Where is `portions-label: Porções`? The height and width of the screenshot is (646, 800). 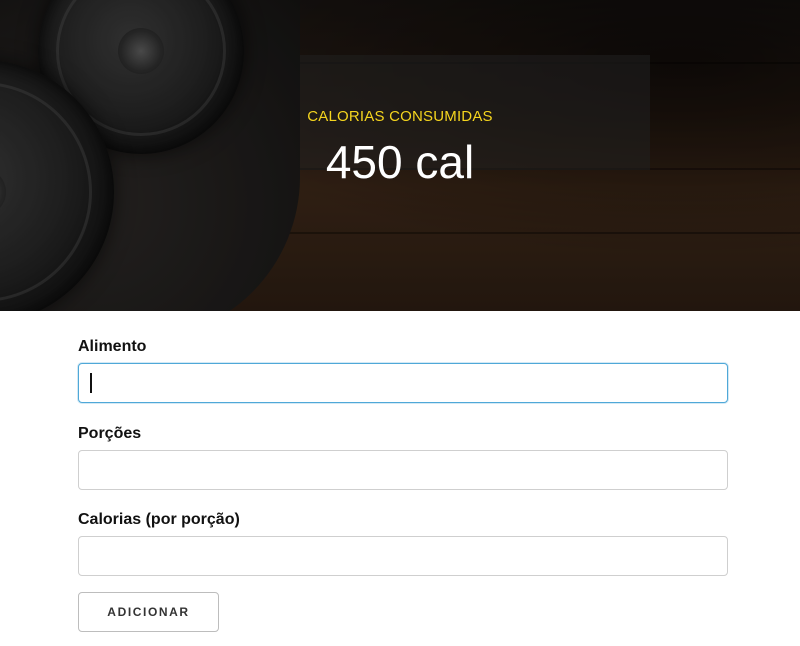 portions-label: Porções is located at coordinates (110, 433).